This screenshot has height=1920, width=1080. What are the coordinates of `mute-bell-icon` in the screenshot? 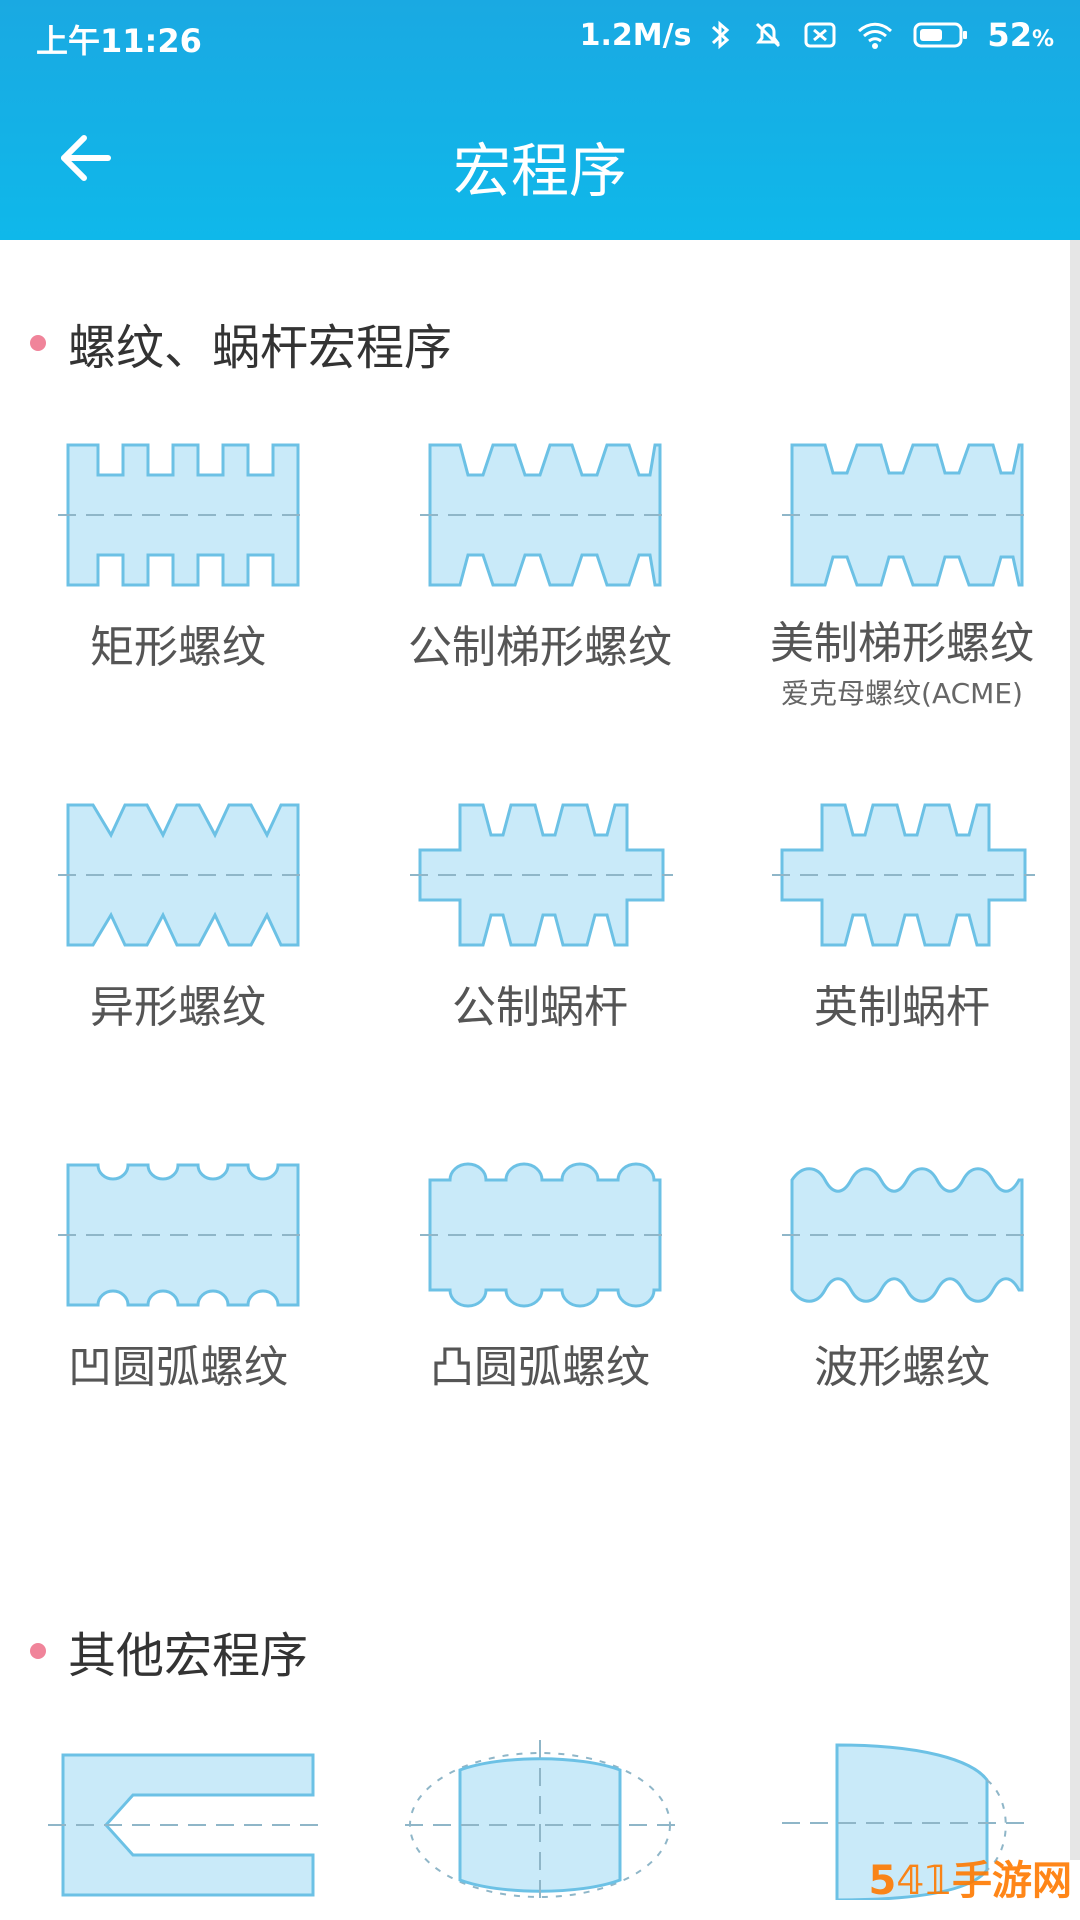 It's located at (768, 35).